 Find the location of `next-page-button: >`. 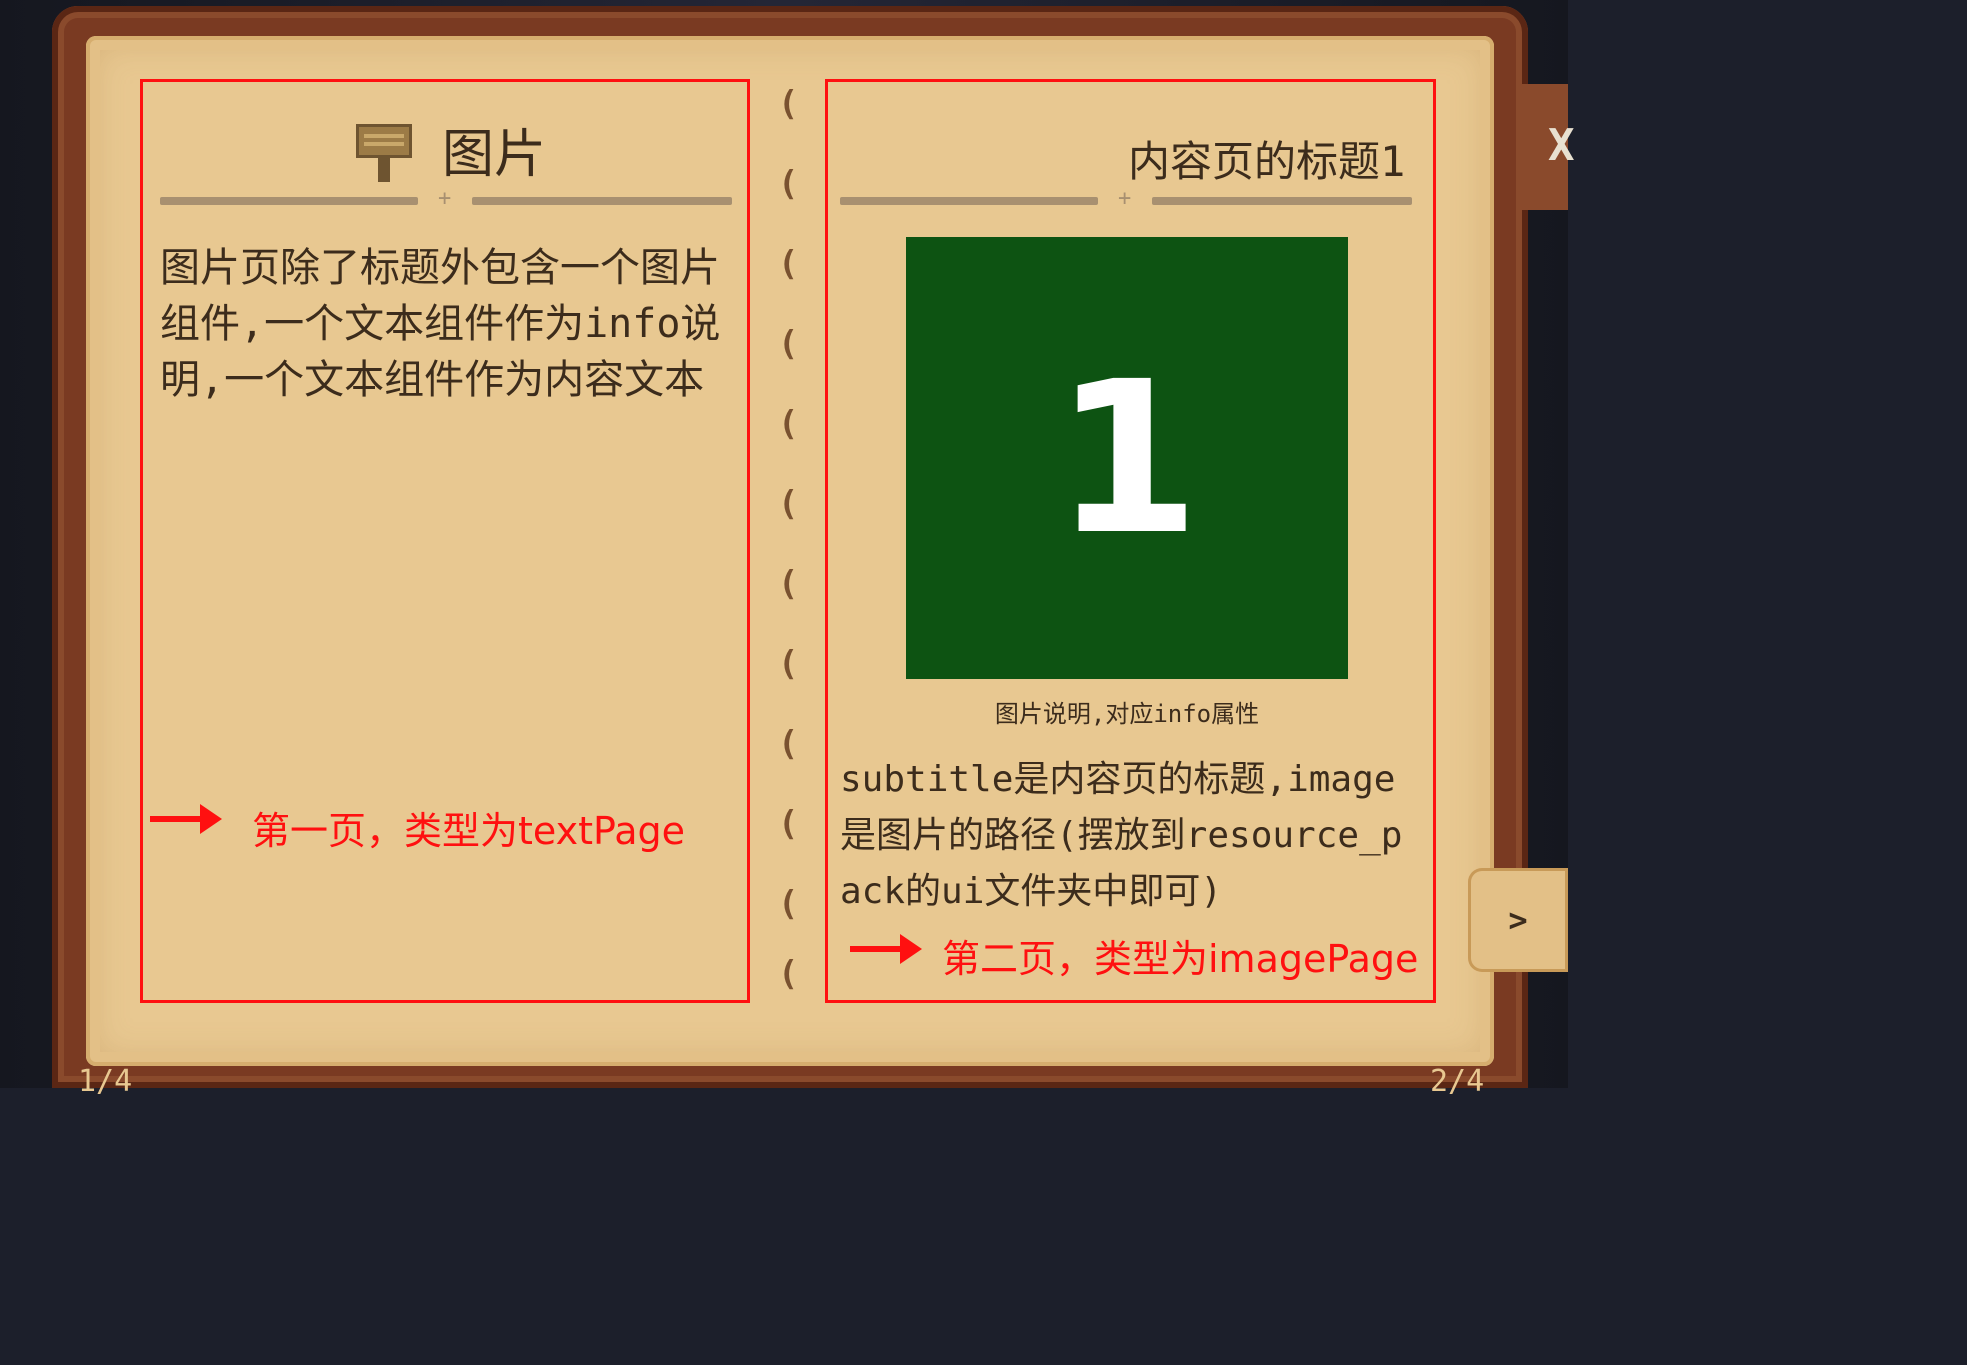

next-page-button: > is located at coordinates (1518, 920).